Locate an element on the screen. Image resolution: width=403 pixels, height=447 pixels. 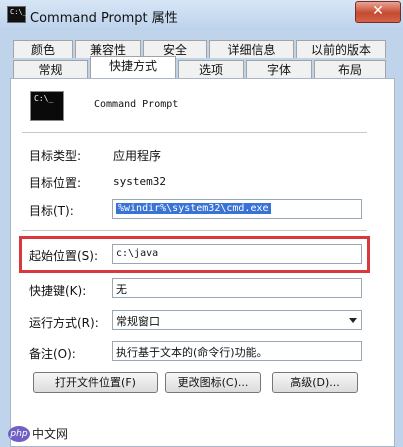
app-icon-text: C:\_ is located at coordinates (44, 98).